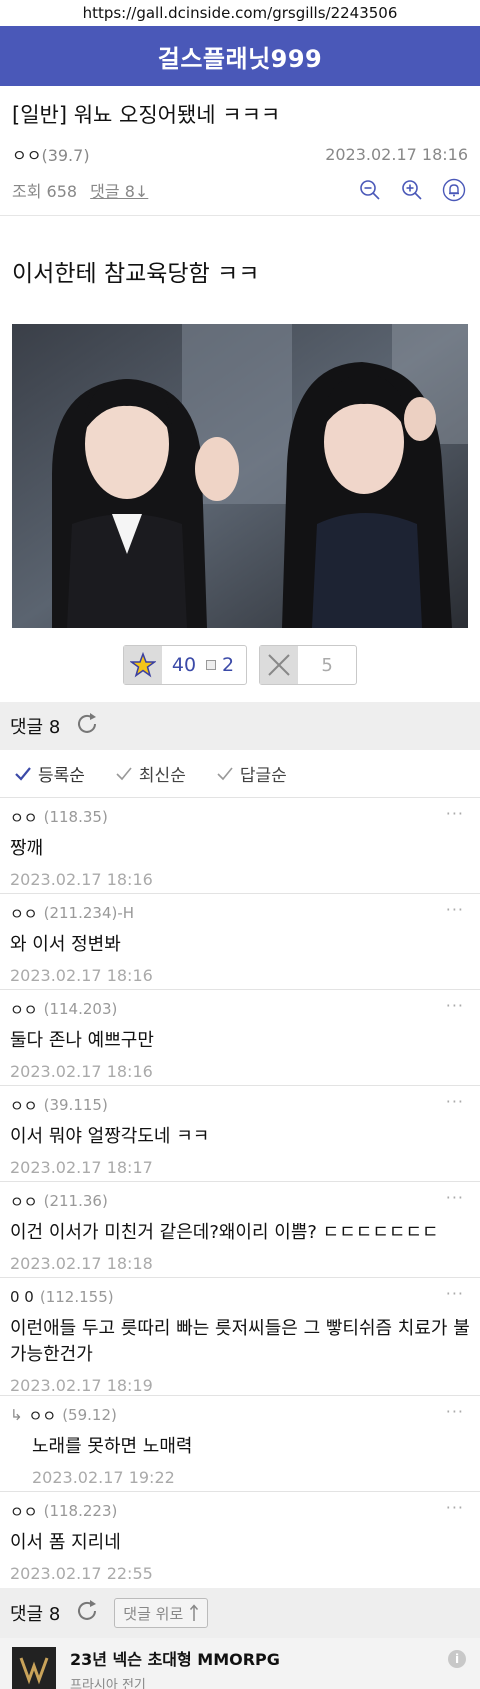  Describe the element at coordinates (65, 155) in the screenshot. I see `post-author-ip: (39.7)` at that location.